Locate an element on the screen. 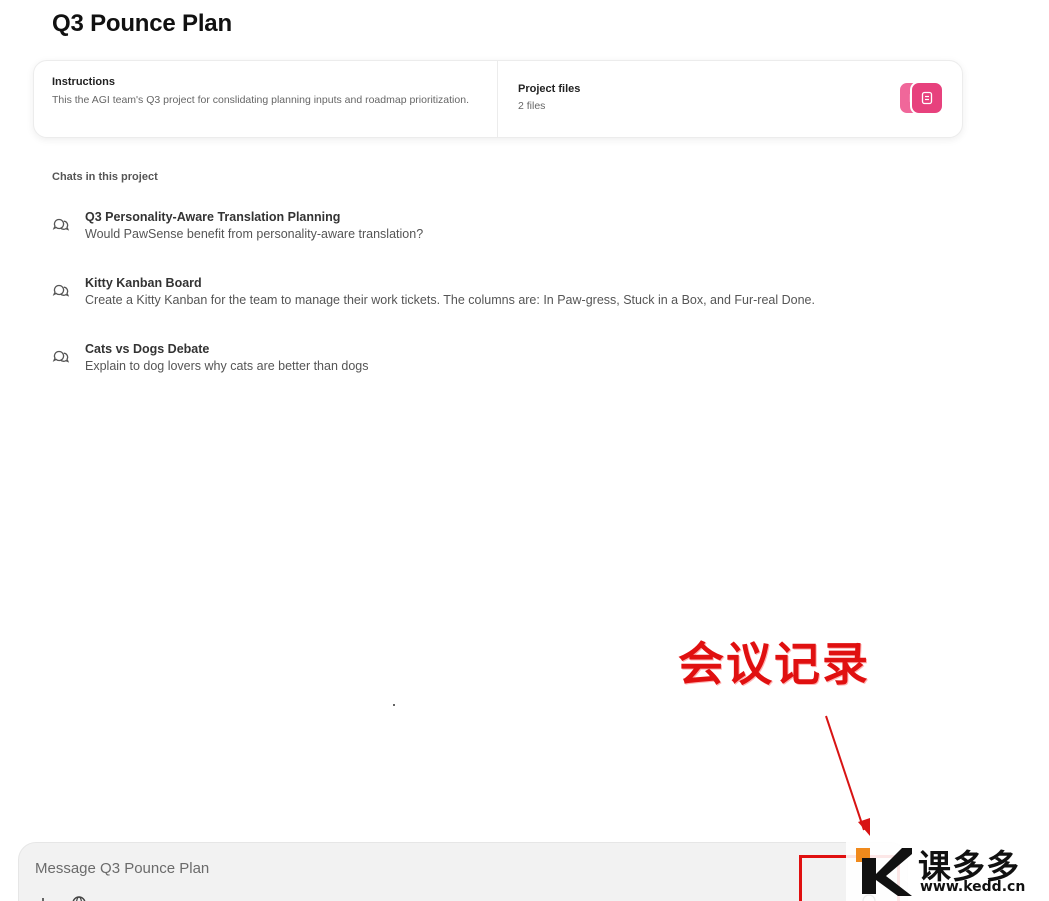  watermark: 课多多 www.kedd.cn is located at coordinates (947, 869).